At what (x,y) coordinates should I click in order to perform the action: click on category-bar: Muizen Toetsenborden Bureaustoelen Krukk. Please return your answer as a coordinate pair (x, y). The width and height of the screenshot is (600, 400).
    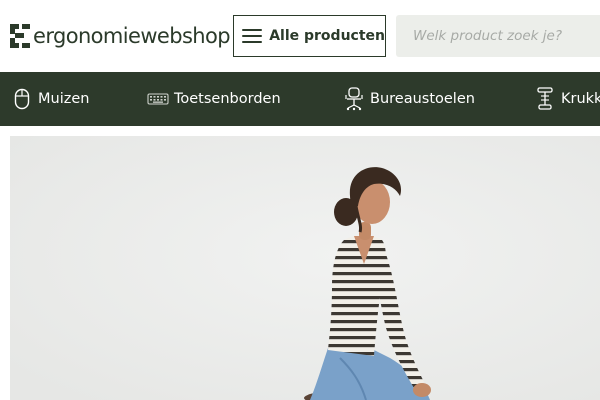
    Looking at the image, I should click on (300, 99).